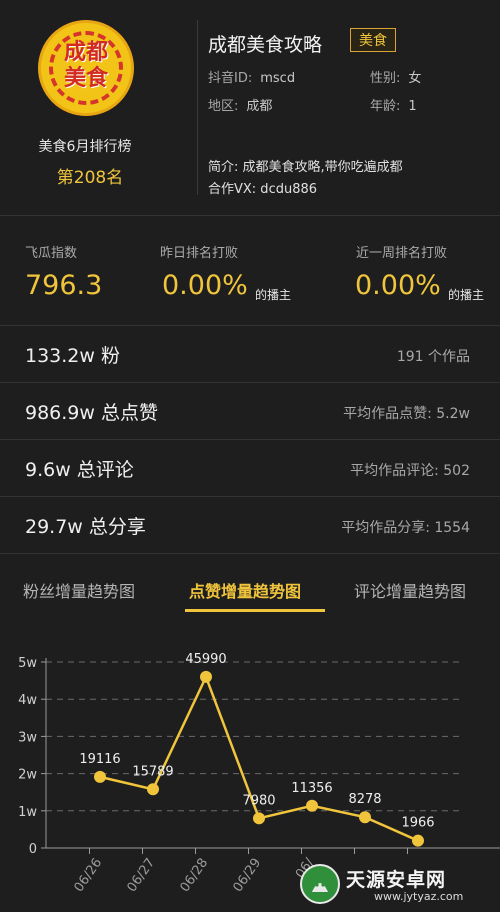 The image size is (500, 912). What do you see at coordinates (27, 663) in the screenshot?
I see `y-tick-label: 5w` at bounding box center [27, 663].